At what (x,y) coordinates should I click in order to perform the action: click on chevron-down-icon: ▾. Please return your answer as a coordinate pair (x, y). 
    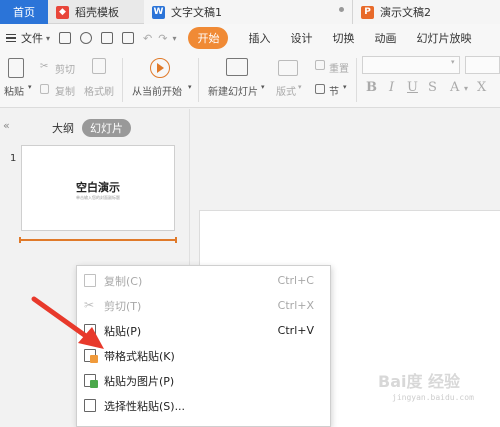
    Looking at the image, I should click on (48, 38).